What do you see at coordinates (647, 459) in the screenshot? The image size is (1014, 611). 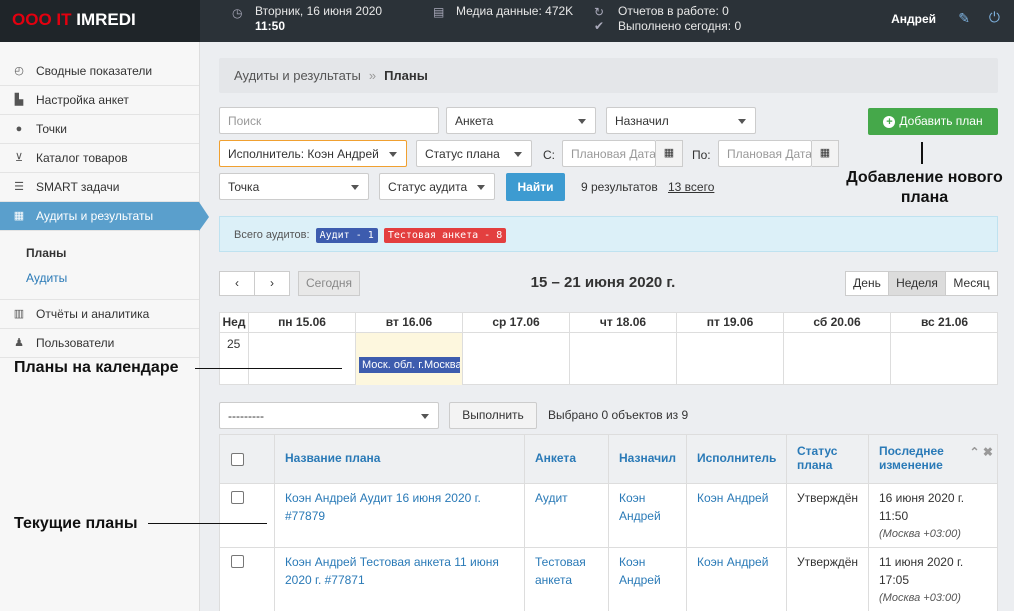 I see `column-assigned: Назначил` at bounding box center [647, 459].